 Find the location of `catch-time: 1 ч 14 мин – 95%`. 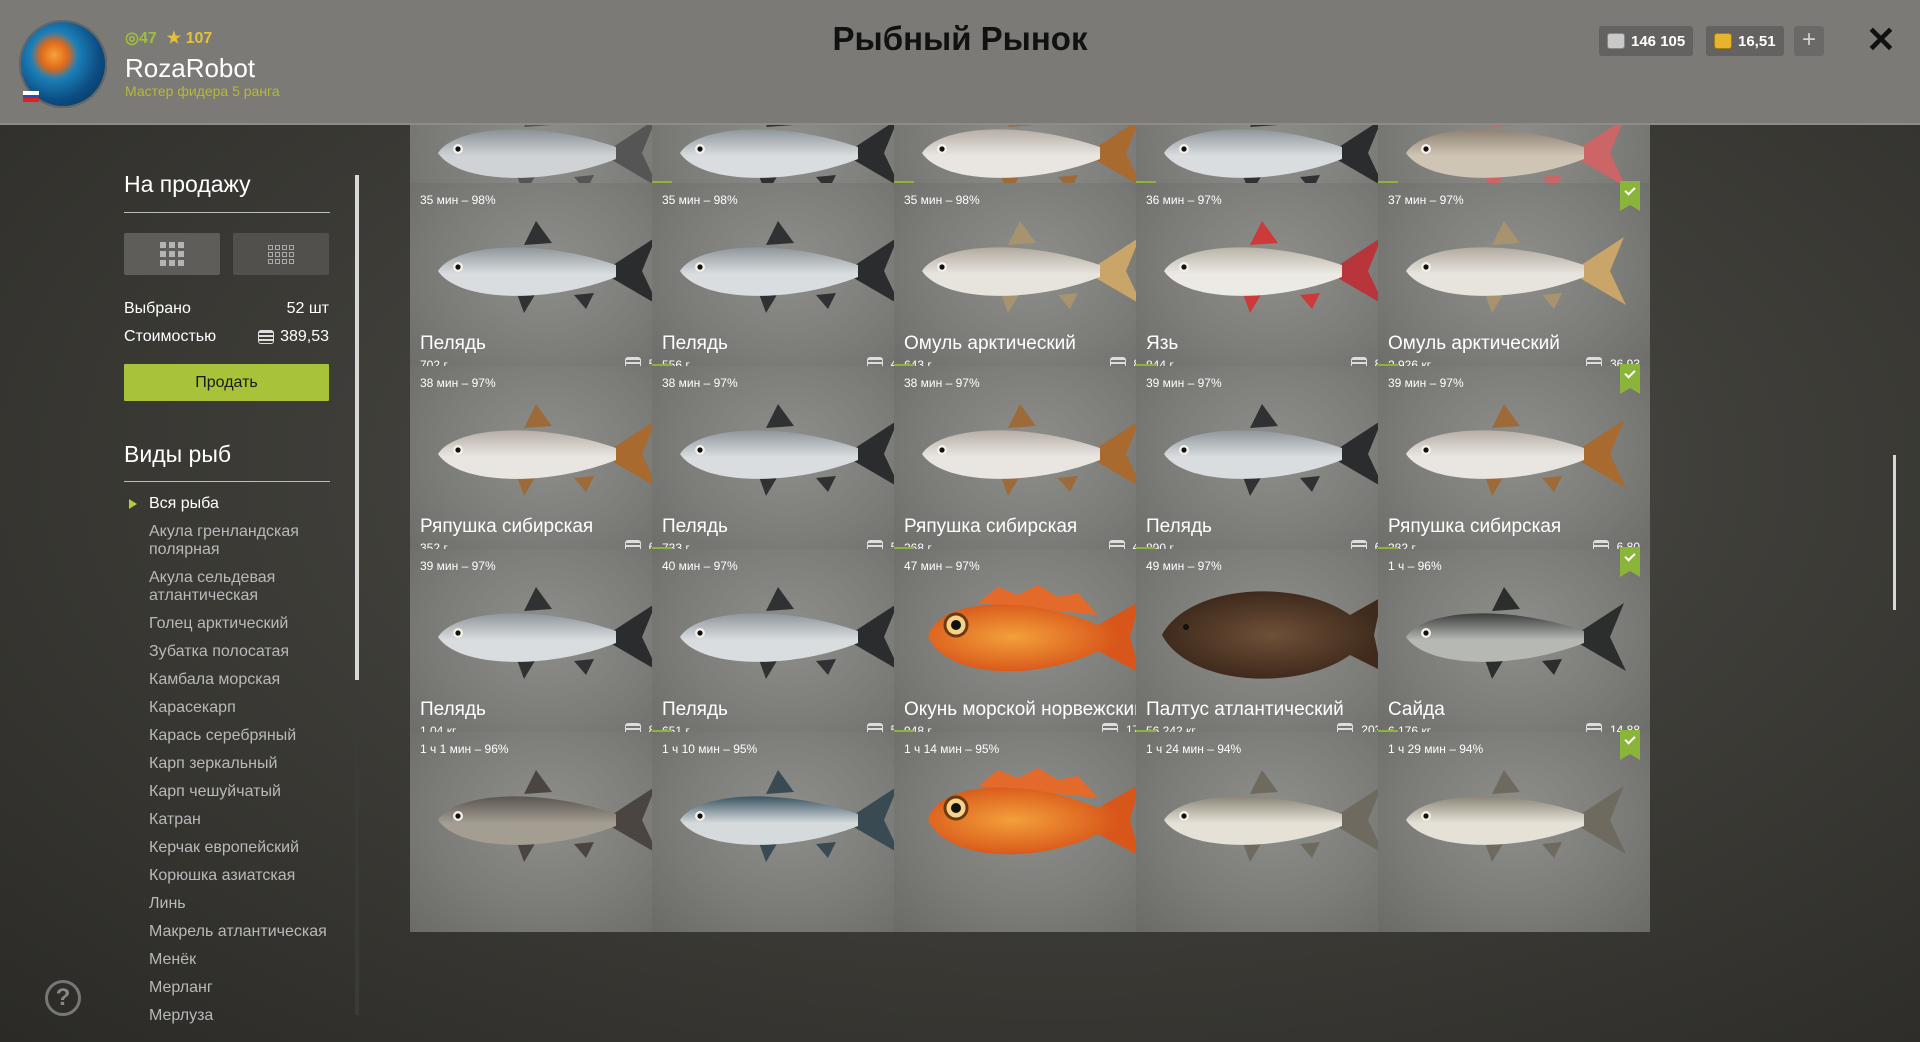

catch-time: 1 ч 14 мин – 95% is located at coordinates (952, 749).